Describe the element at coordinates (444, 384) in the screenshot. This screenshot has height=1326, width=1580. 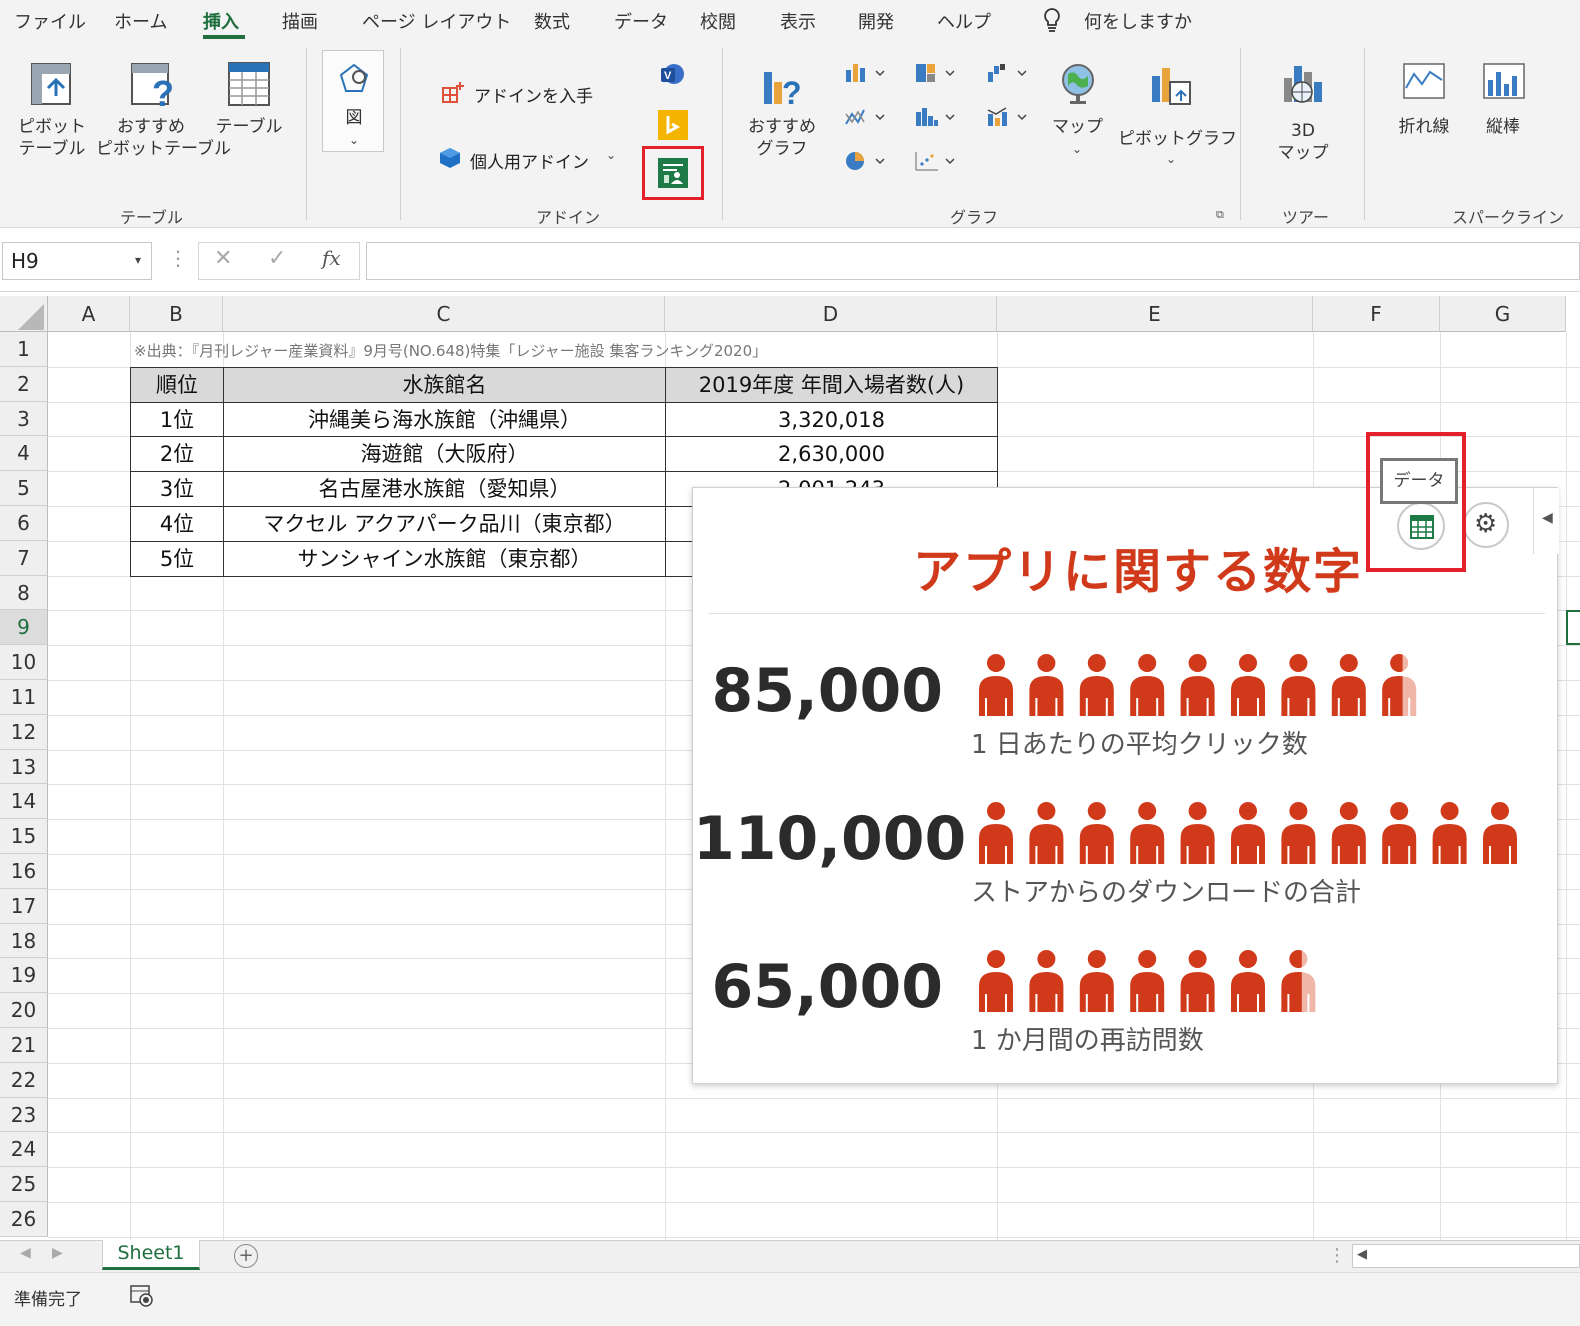
I see `table-header-cell: 水族館名` at that location.